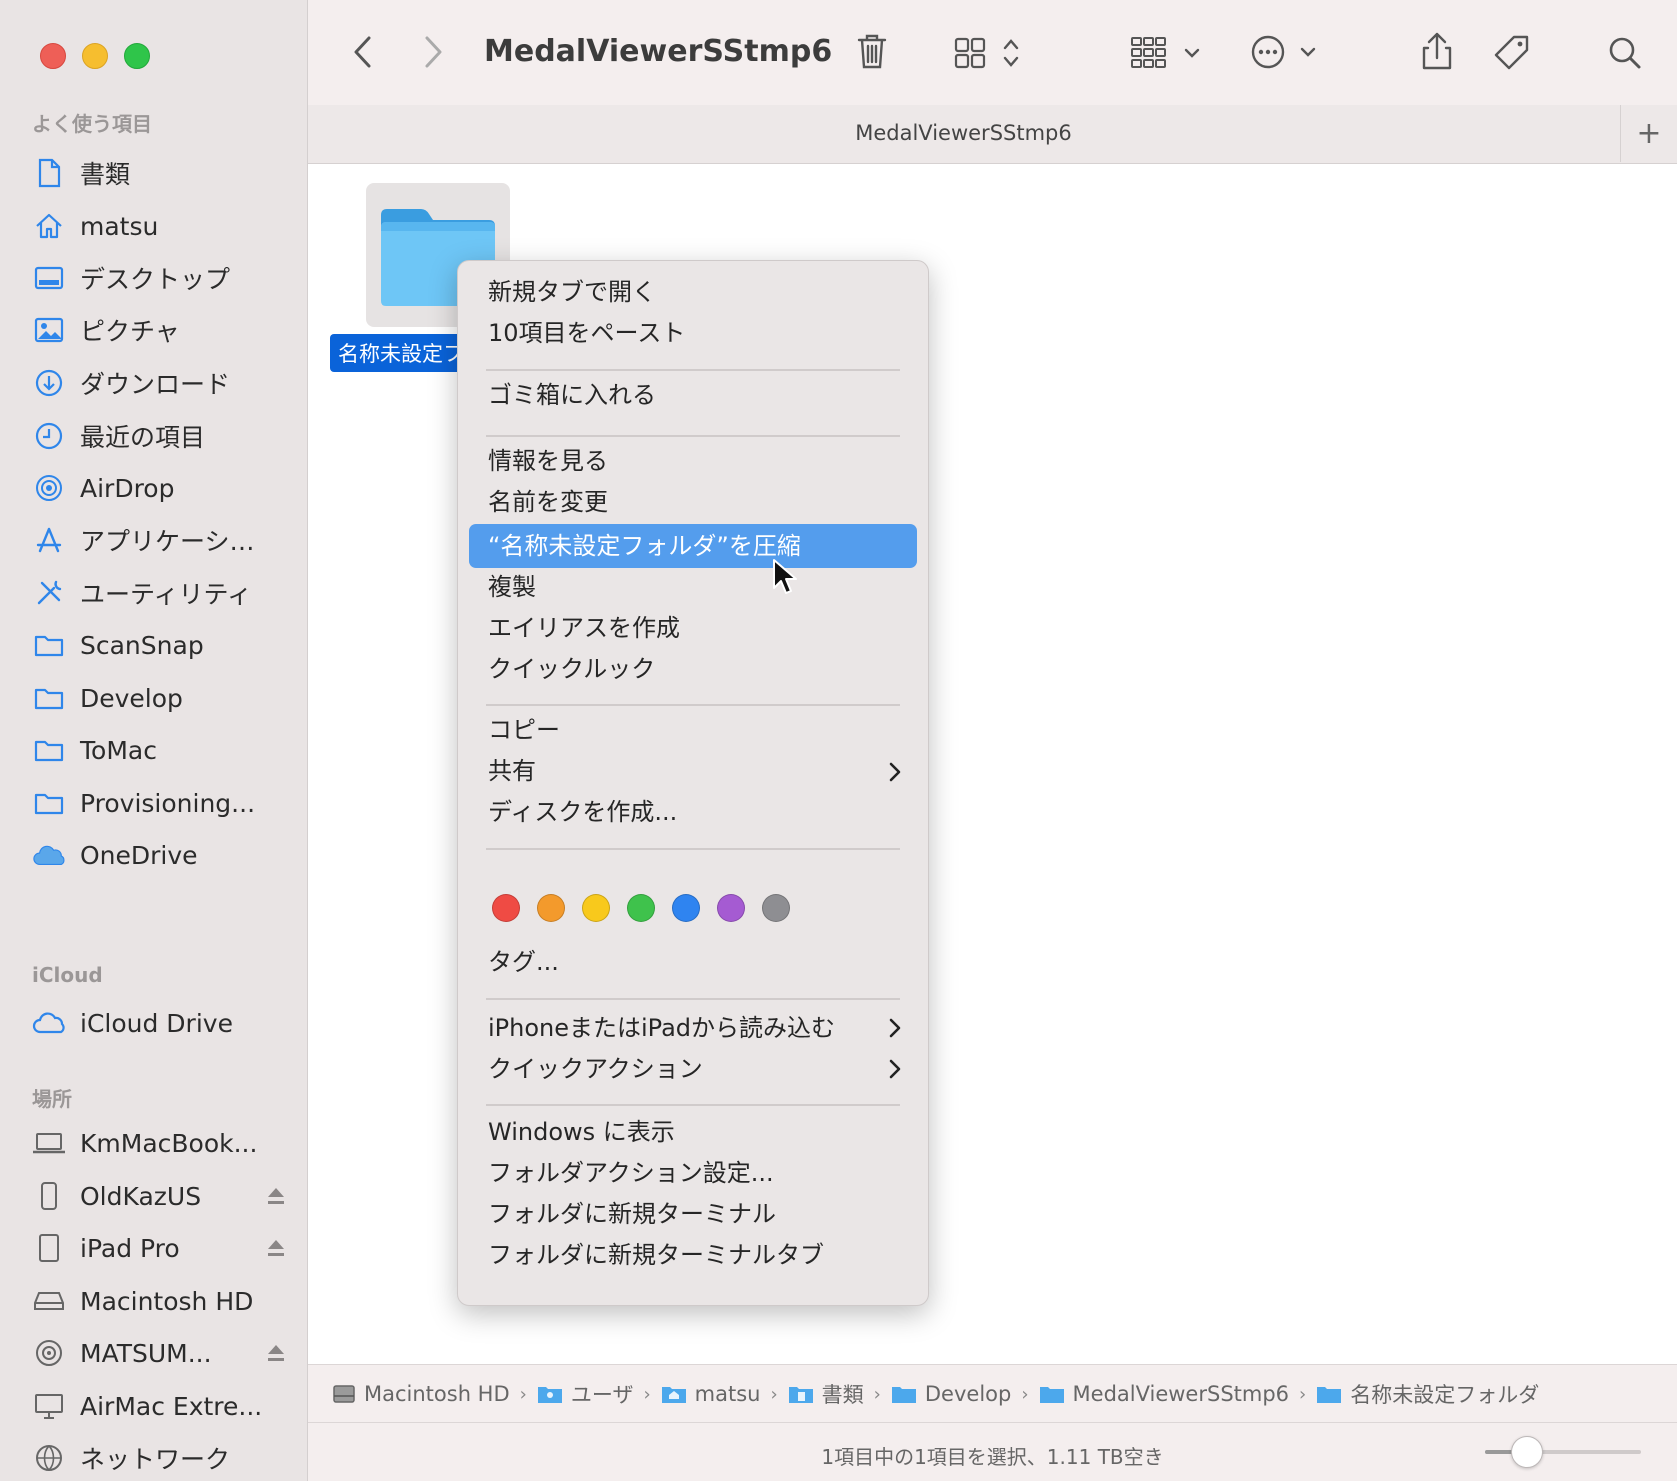 The width and height of the screenshot is (1677, 1481). Describe the element at coordinates (53, 56) in the screenshot. I see `close-button` at that location.